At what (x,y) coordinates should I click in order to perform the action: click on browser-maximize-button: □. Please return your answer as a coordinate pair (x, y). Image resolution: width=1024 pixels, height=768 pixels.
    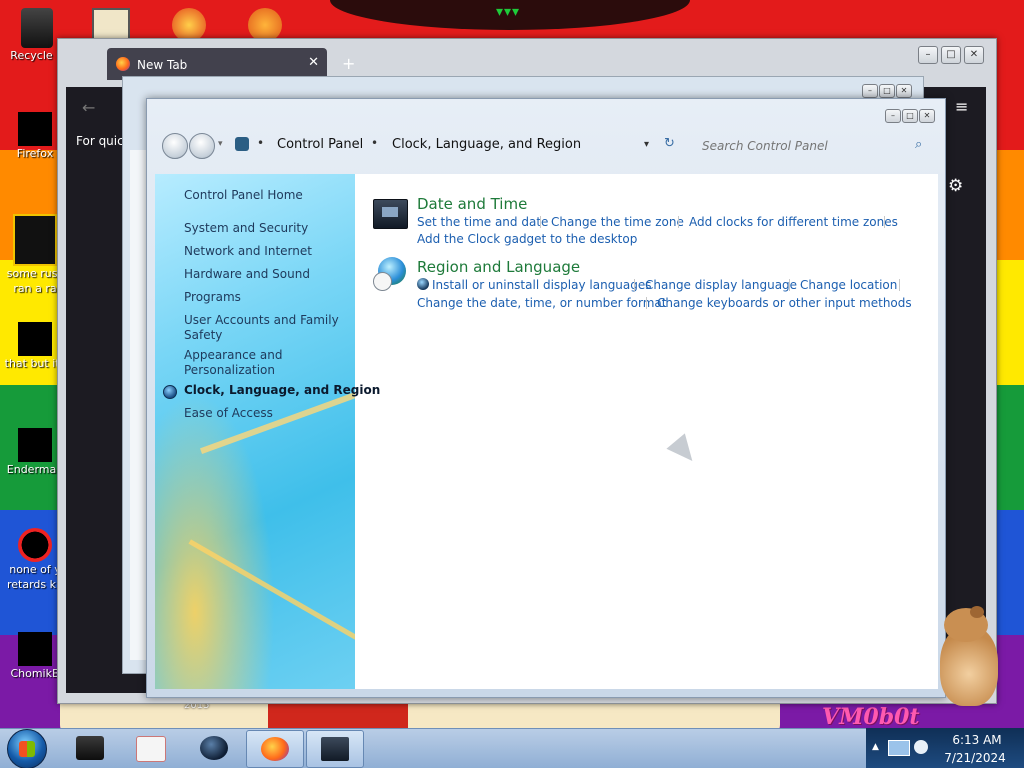
    Looking at the image, I should click on (951, 55).